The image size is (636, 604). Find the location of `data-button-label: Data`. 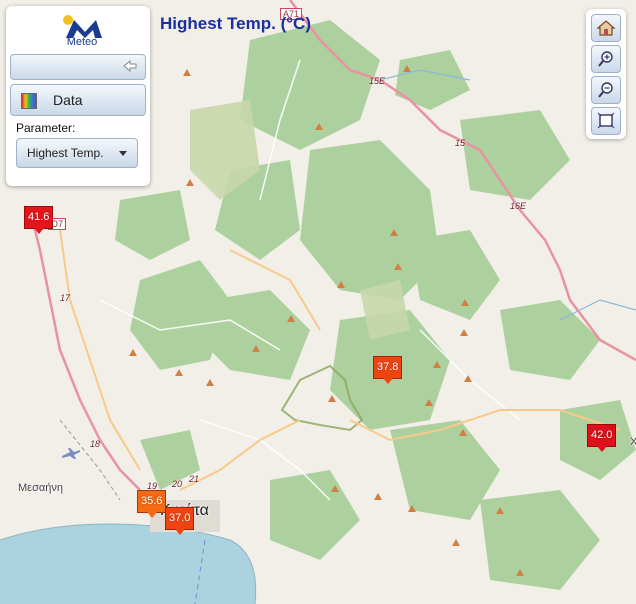

data-button-label: Data is located at coordinates (68, 100).